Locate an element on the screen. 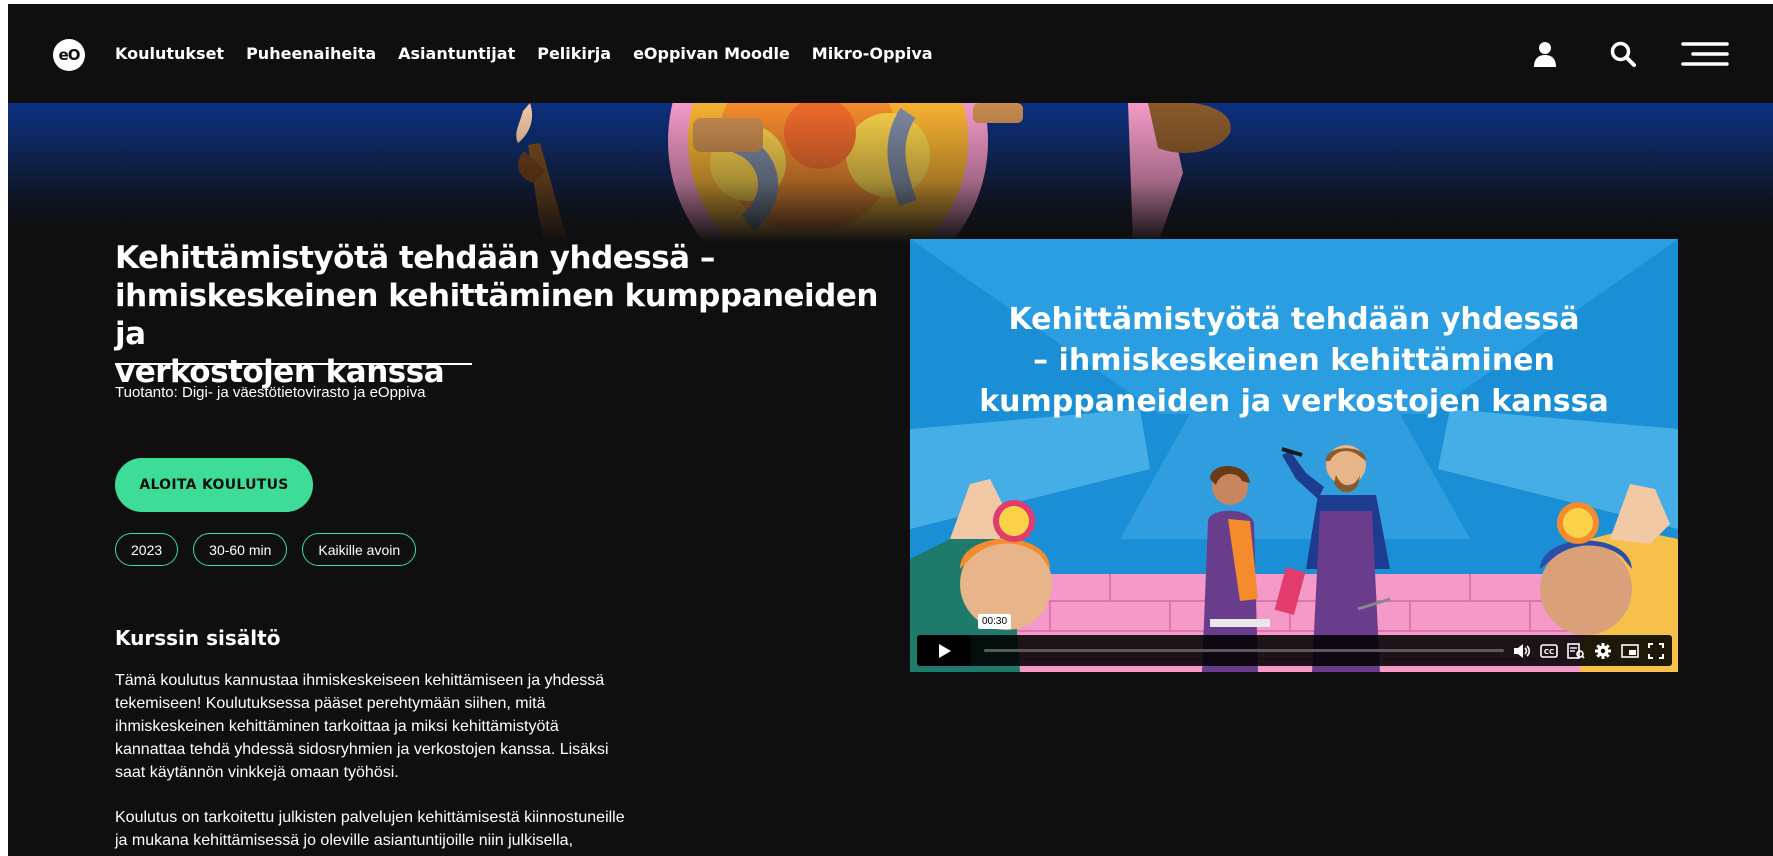 This screenshot has width=1773, height=856. tag-duration: 30-60 min is located at coordinates (240, 549).